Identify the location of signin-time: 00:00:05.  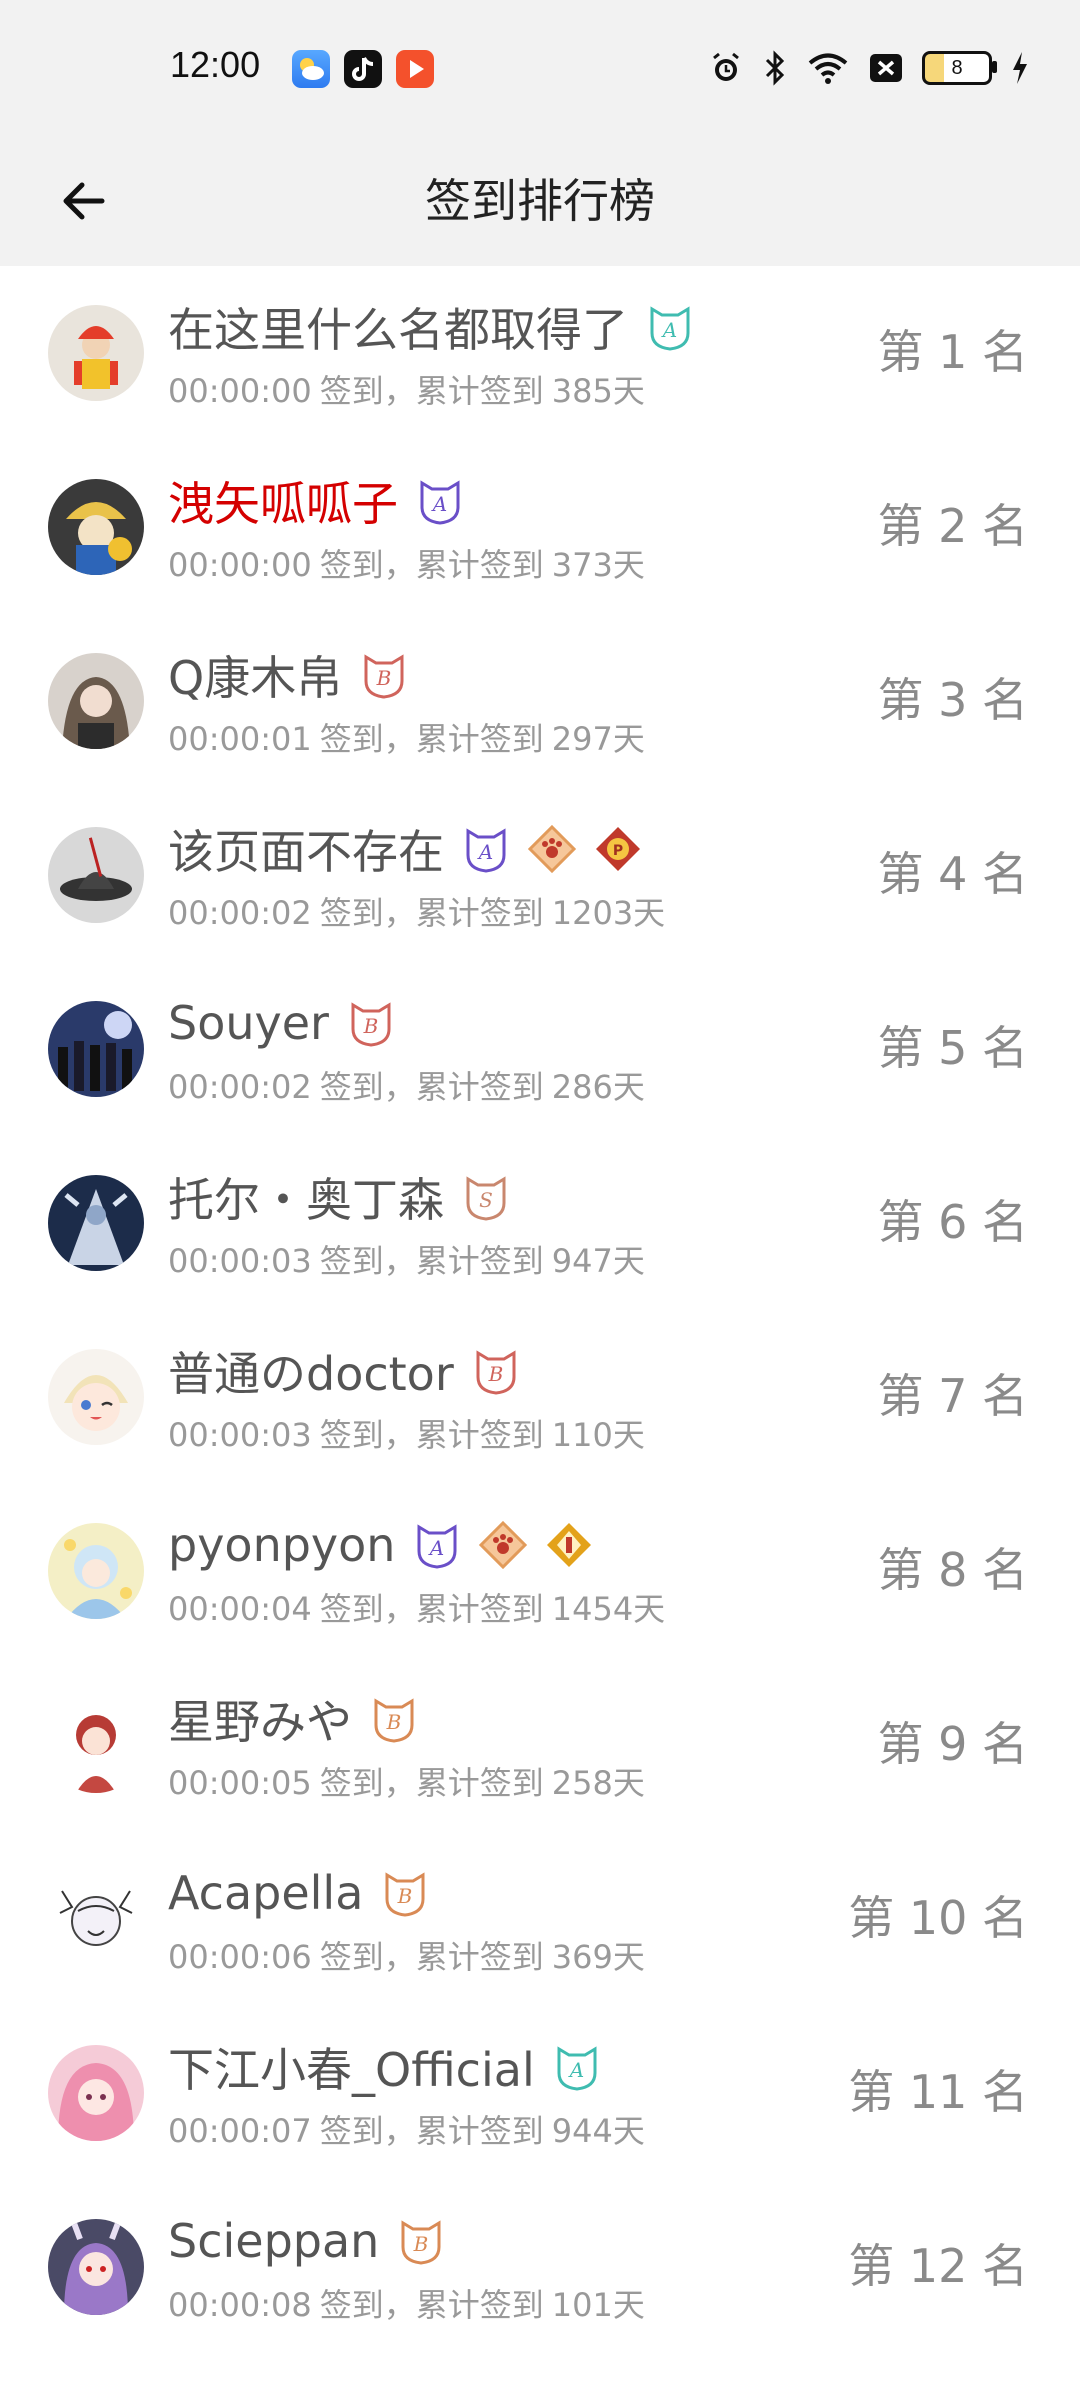
(240, 1783).